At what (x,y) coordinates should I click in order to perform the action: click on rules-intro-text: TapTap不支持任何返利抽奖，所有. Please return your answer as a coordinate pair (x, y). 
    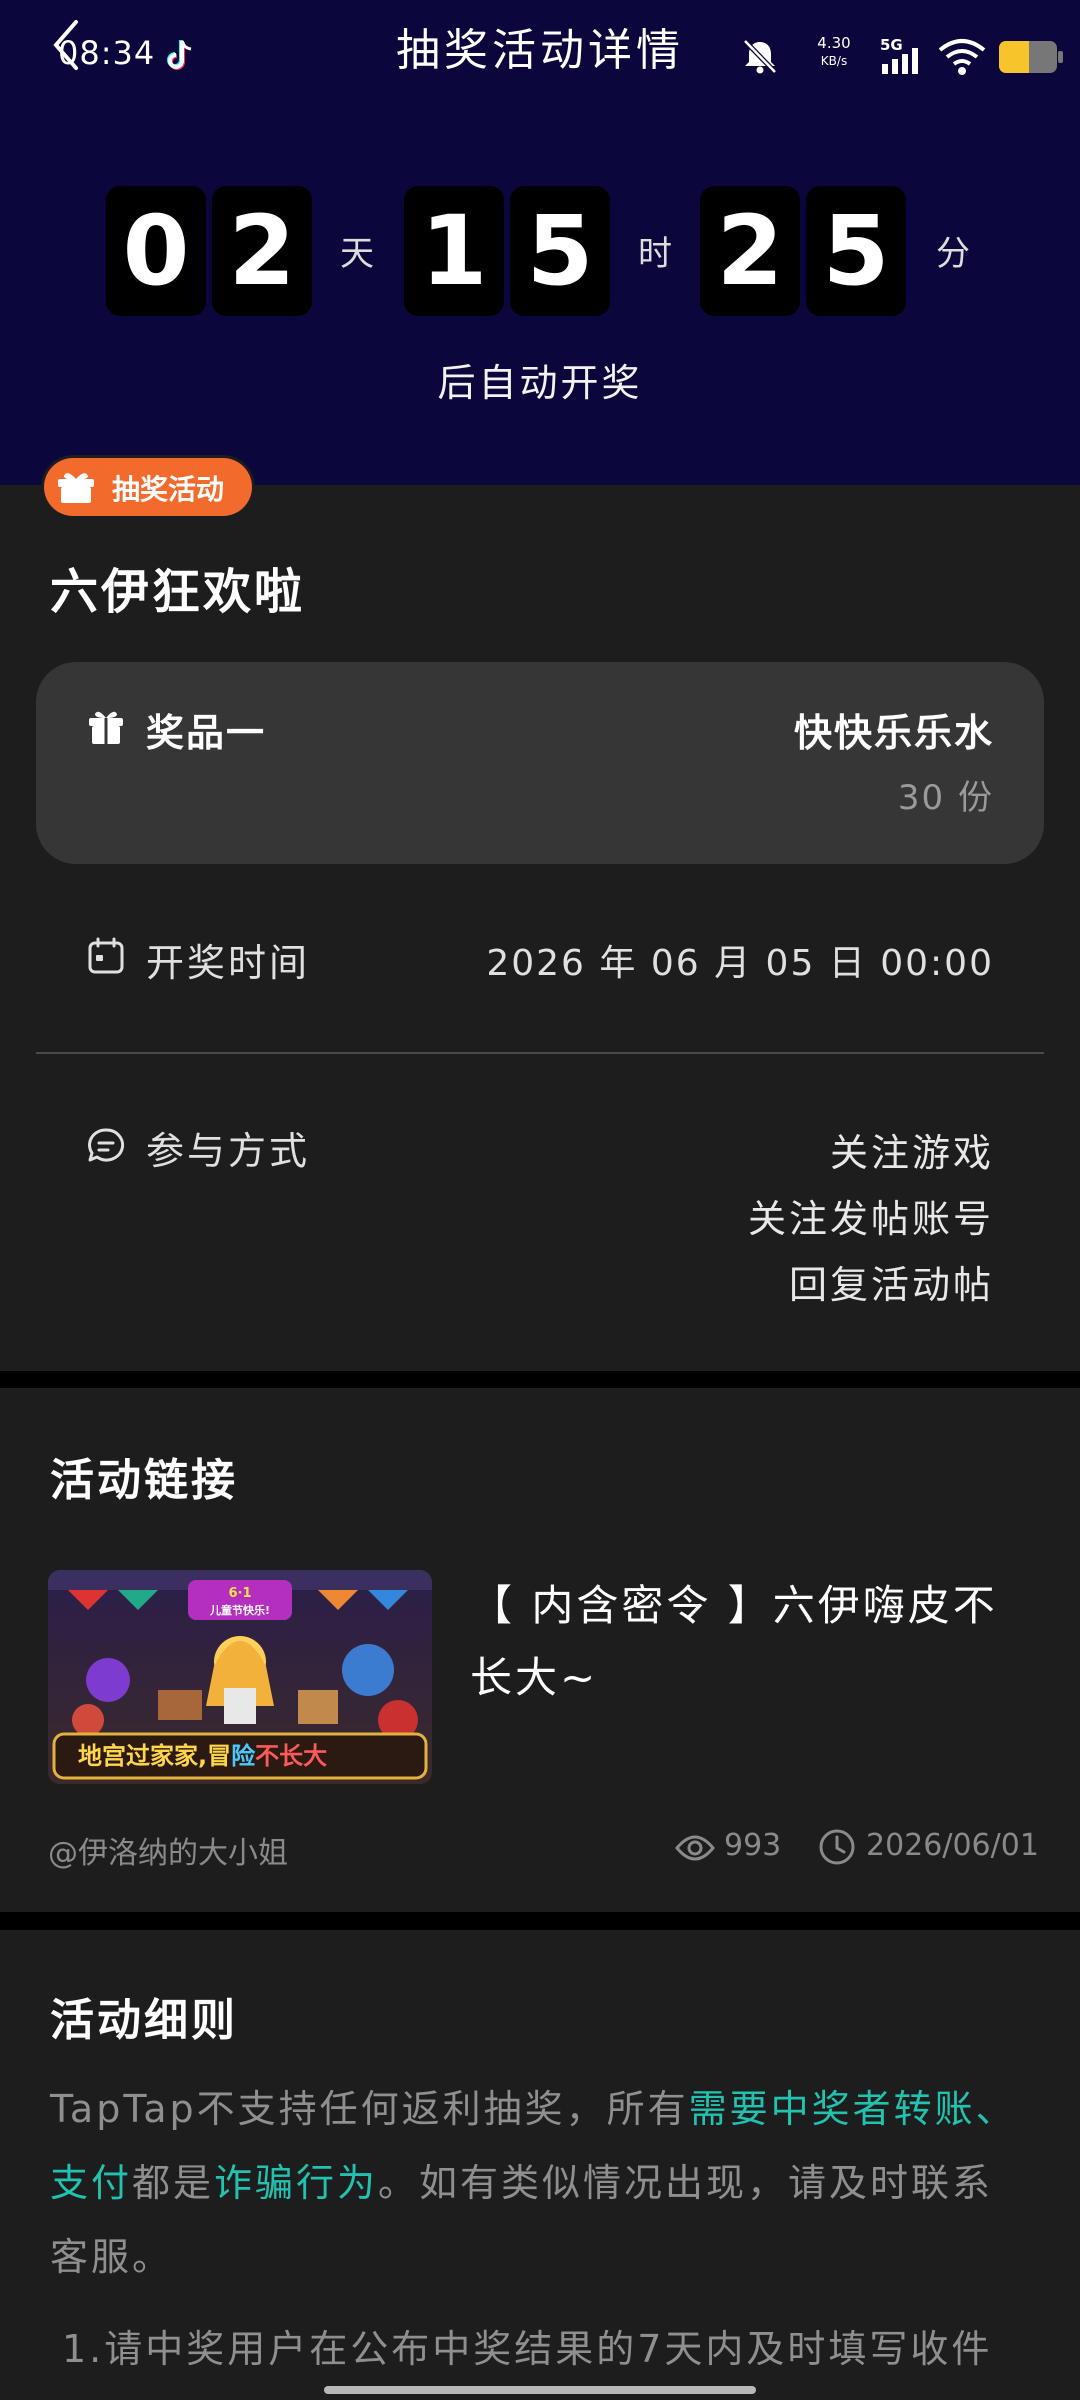
    Looking at the image, I should click on (369, 2109).